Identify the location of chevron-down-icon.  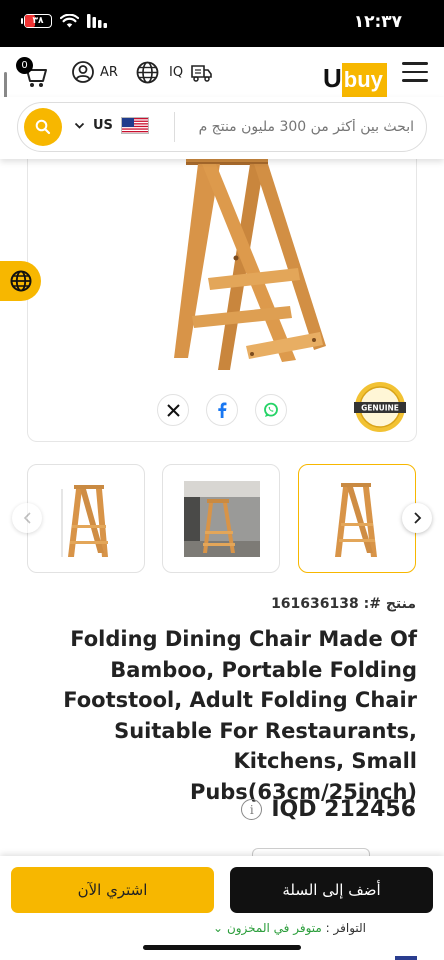
(79, 125).